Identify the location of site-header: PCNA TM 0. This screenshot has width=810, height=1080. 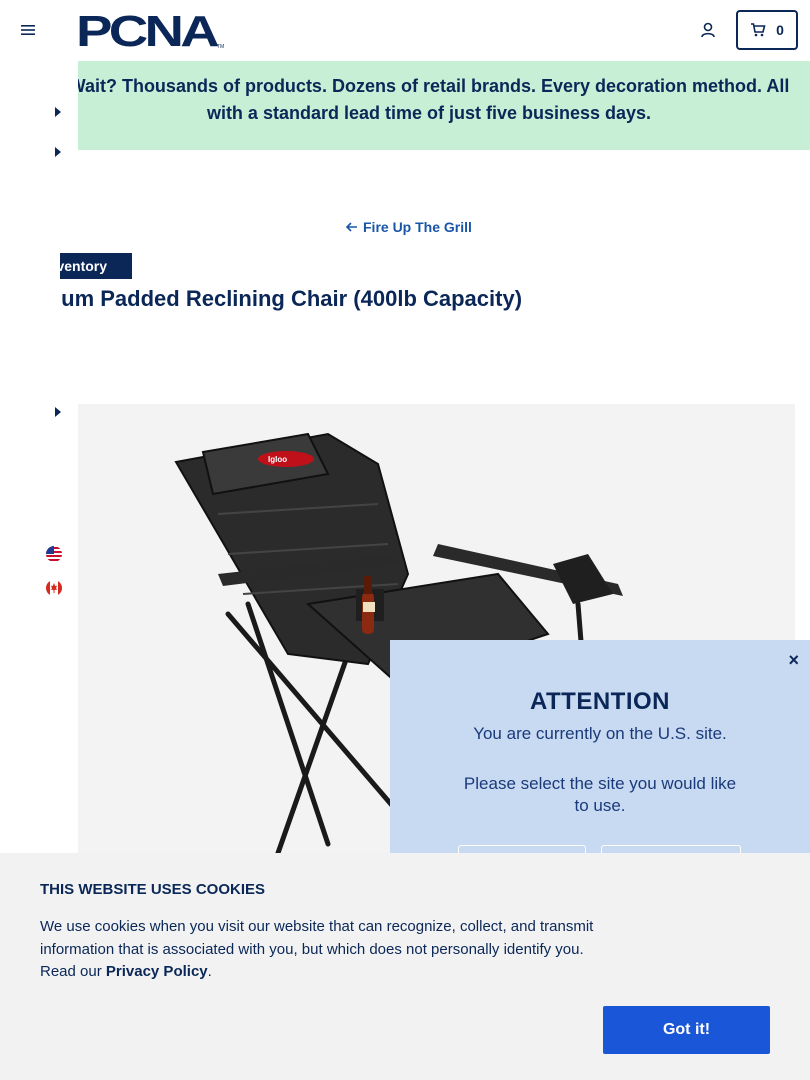
(405, 30).